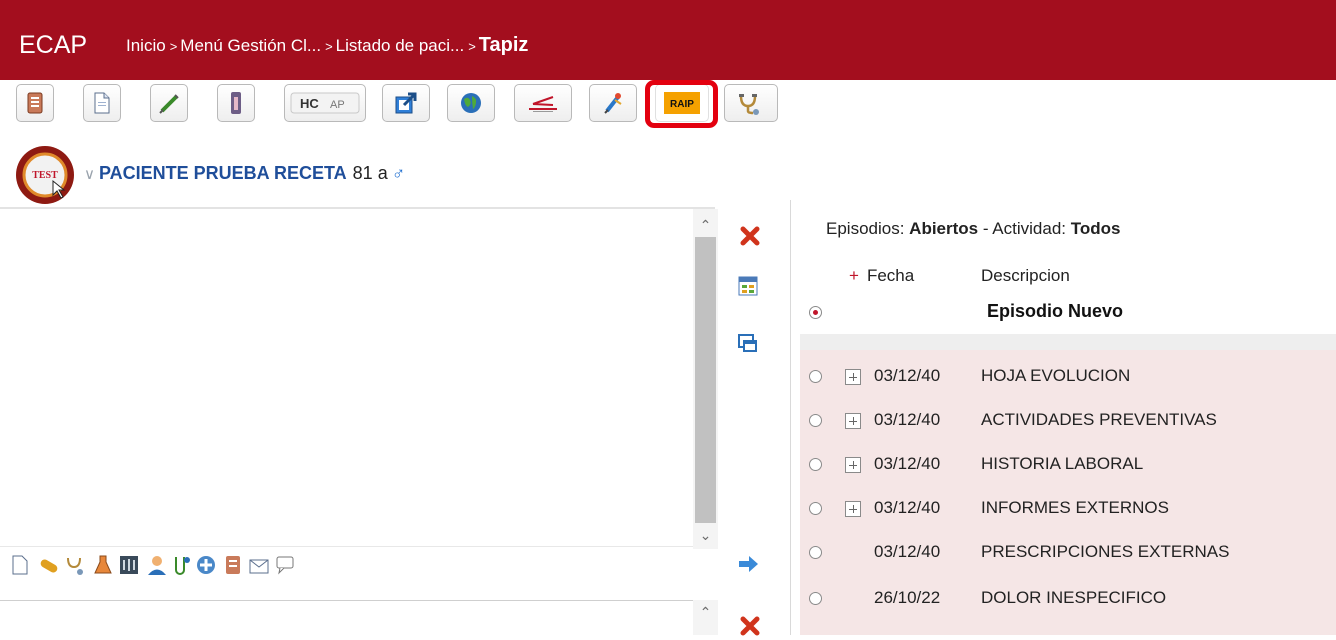 This screenshot has height=640, width=1336. What do you see at coordinates (1099, 419) in the screenshot?
I see `episode-description: ACTIVIDADES PREVENTIVAS` at bounding box center [1099, 419].